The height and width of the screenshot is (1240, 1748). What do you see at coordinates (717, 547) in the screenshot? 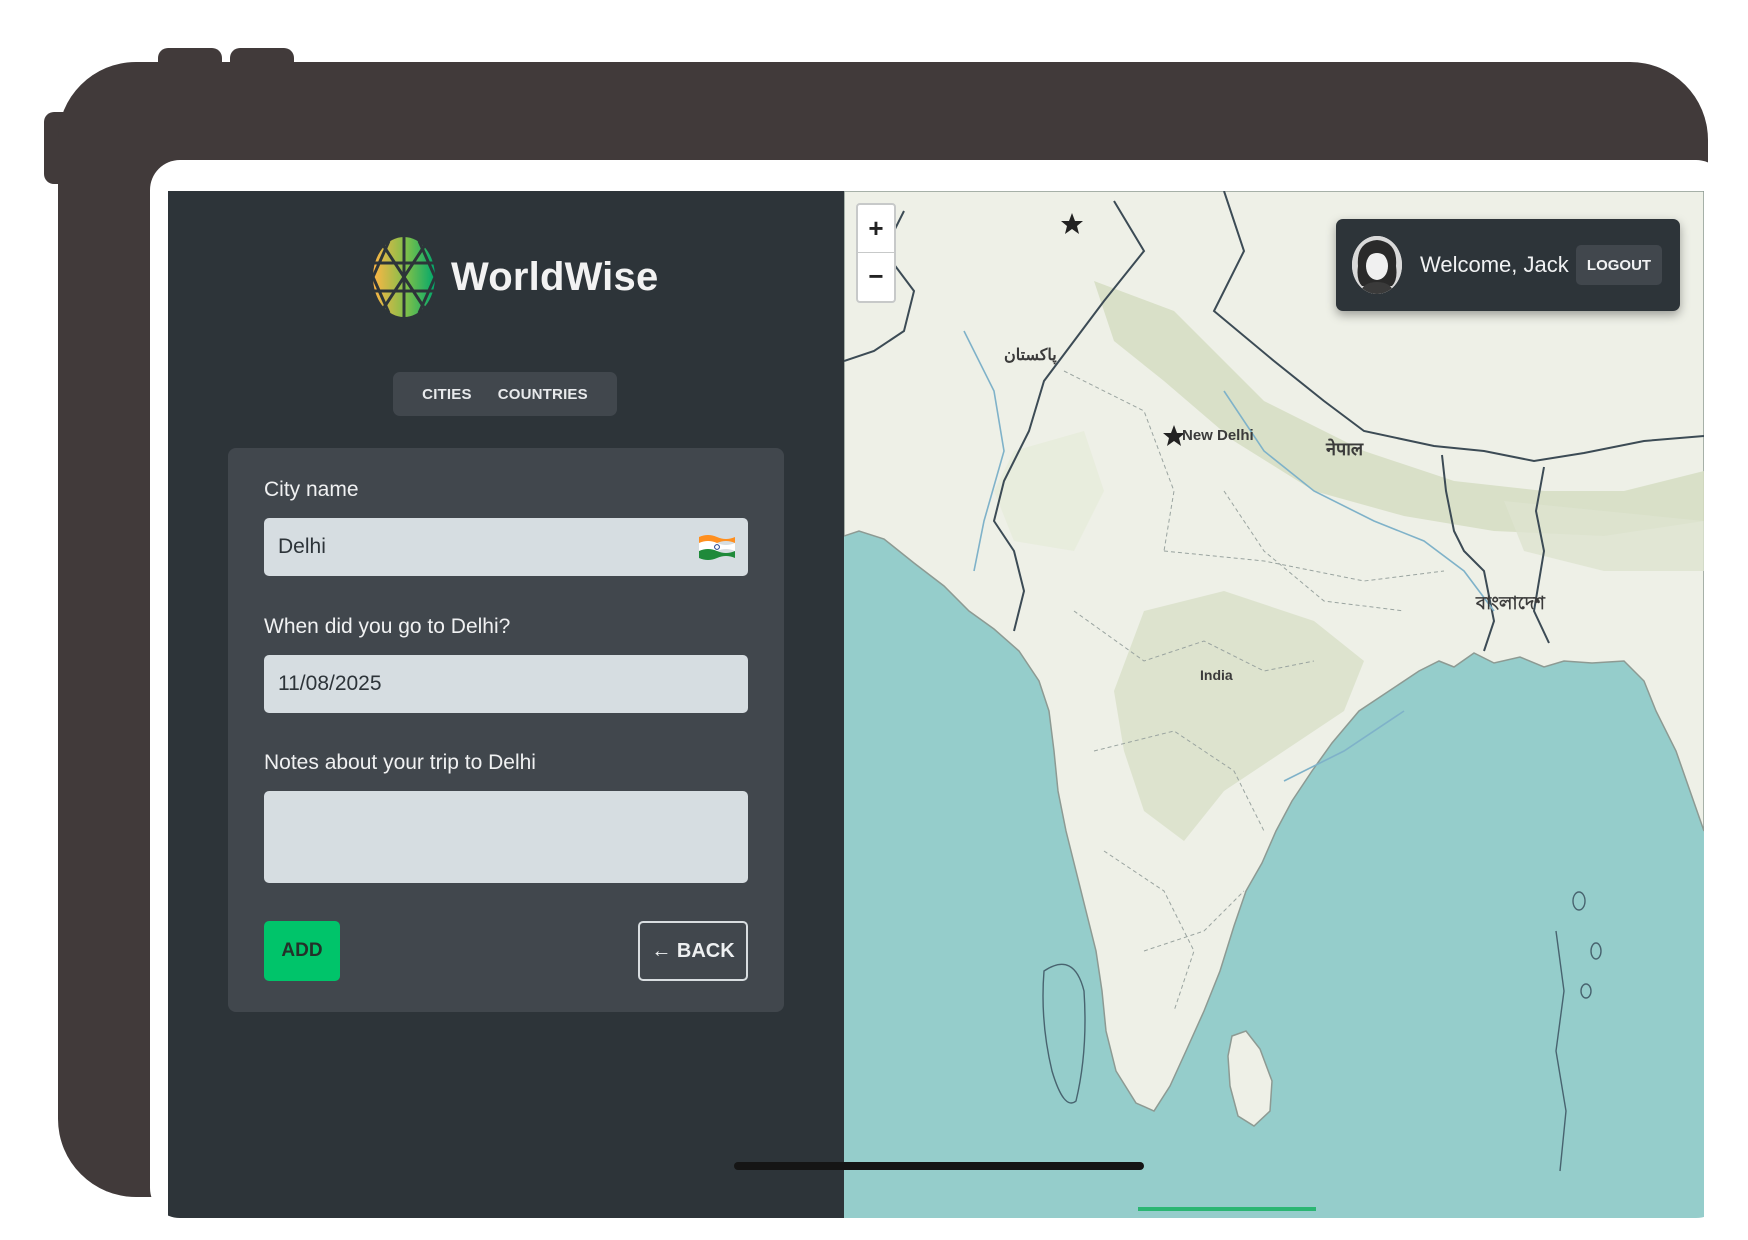
I see `india-flag-icon` at bounding box center [717, 547].